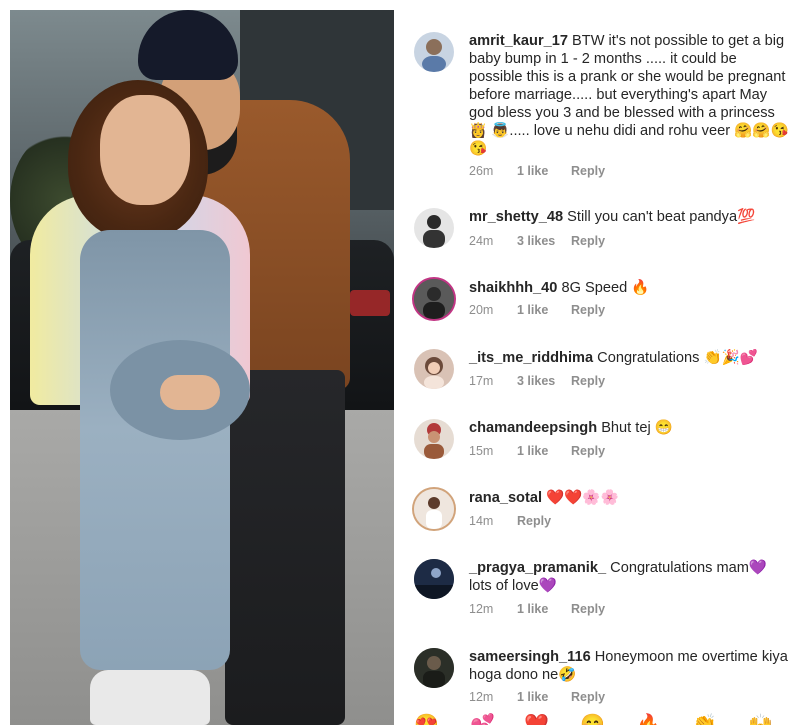 This screenshot has width=800, height=725. What do you see at coordinates (145, 150) in the screenshot?
I see `woman-face` at bounding box center [145, 150].